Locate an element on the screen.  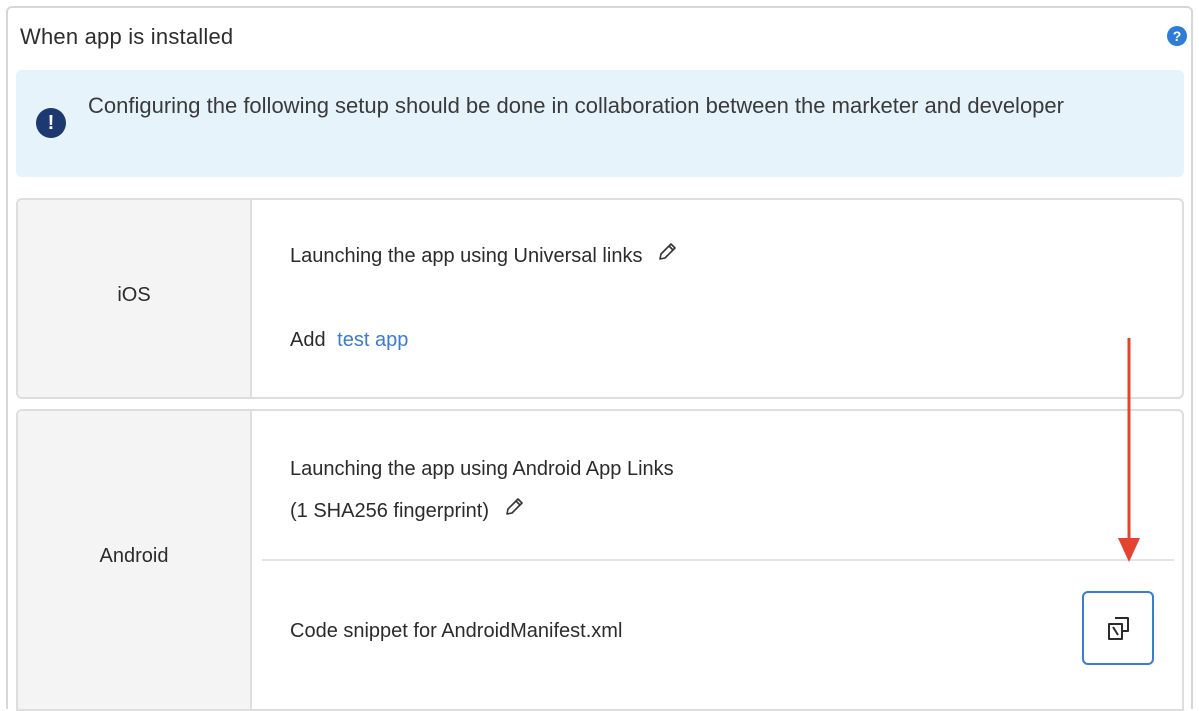
copy-icon is located at coordinates (1118, 628).